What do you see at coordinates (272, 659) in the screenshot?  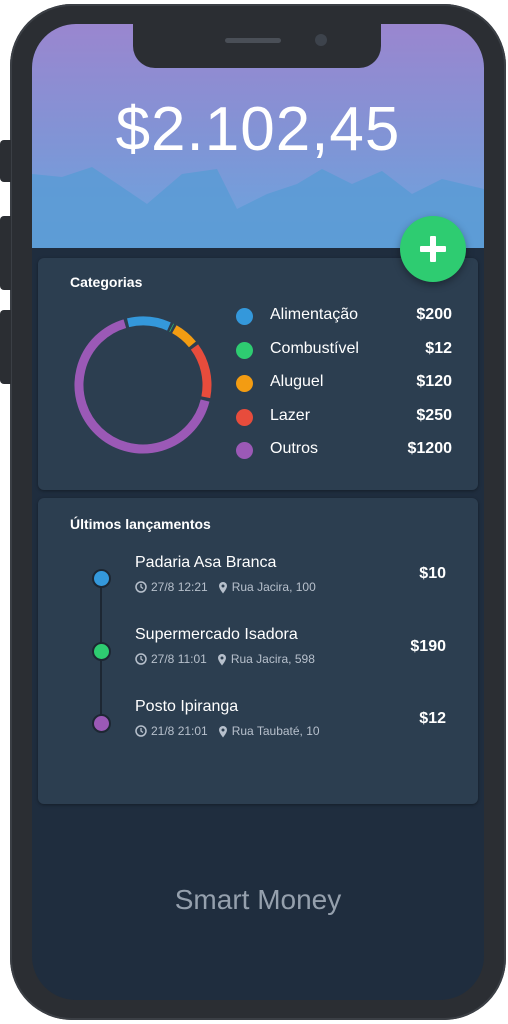 I see `transaction-location: Rua Jacira, 598` at bounding box center [272, 659].